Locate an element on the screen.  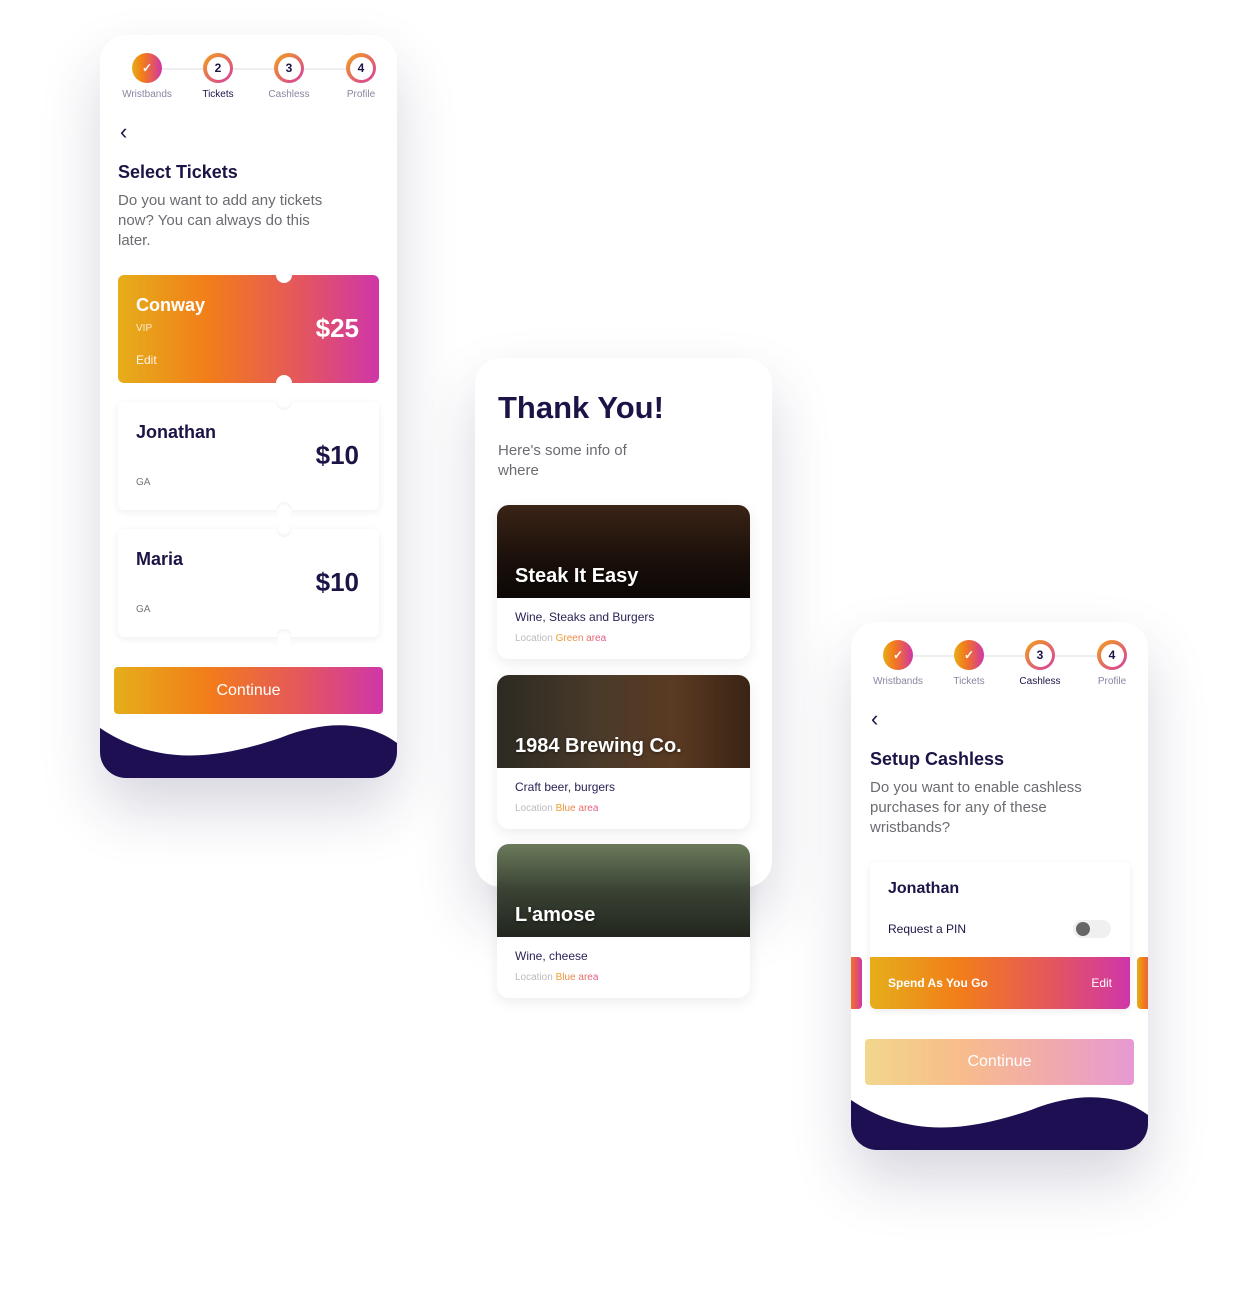
step-tickets: ✓ Tickets is located at coordinates (969, 663).